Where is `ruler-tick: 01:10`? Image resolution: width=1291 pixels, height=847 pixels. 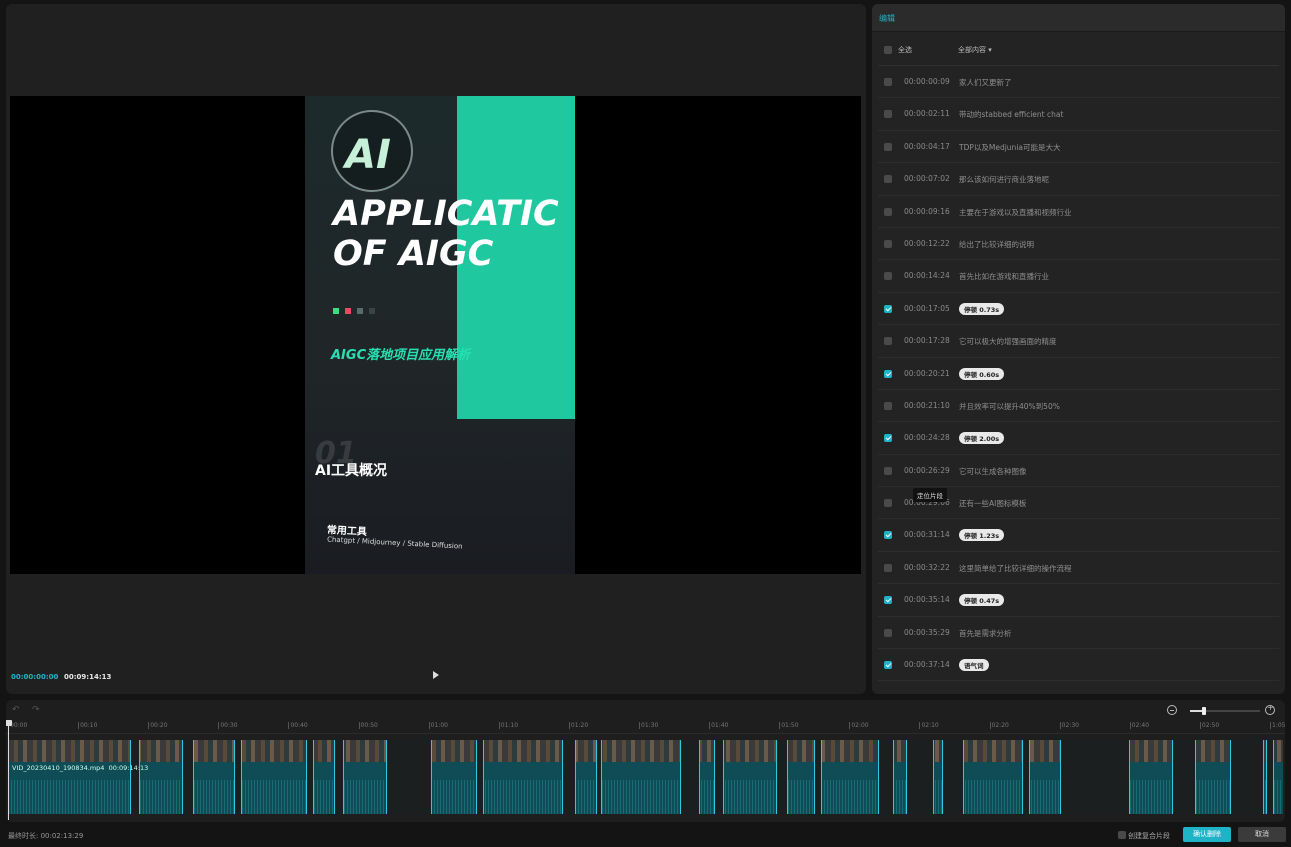
ruler-tick: 01:10 is located at coordinates (508, 725).